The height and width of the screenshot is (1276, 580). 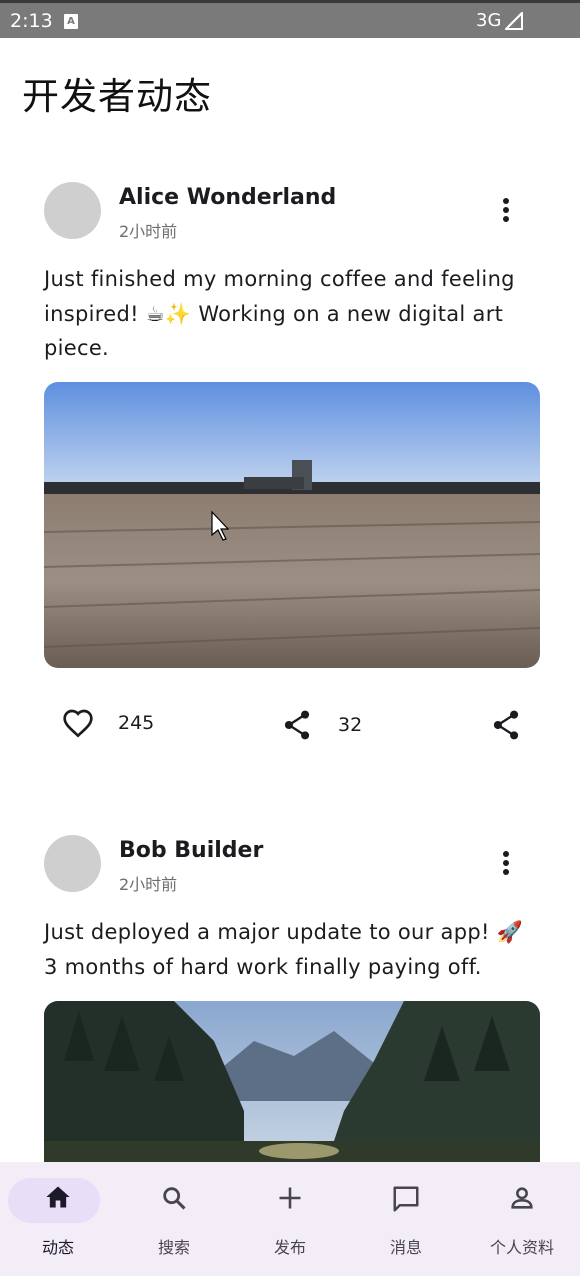 I want to click on add-icon, so click(x=290, y=1198).